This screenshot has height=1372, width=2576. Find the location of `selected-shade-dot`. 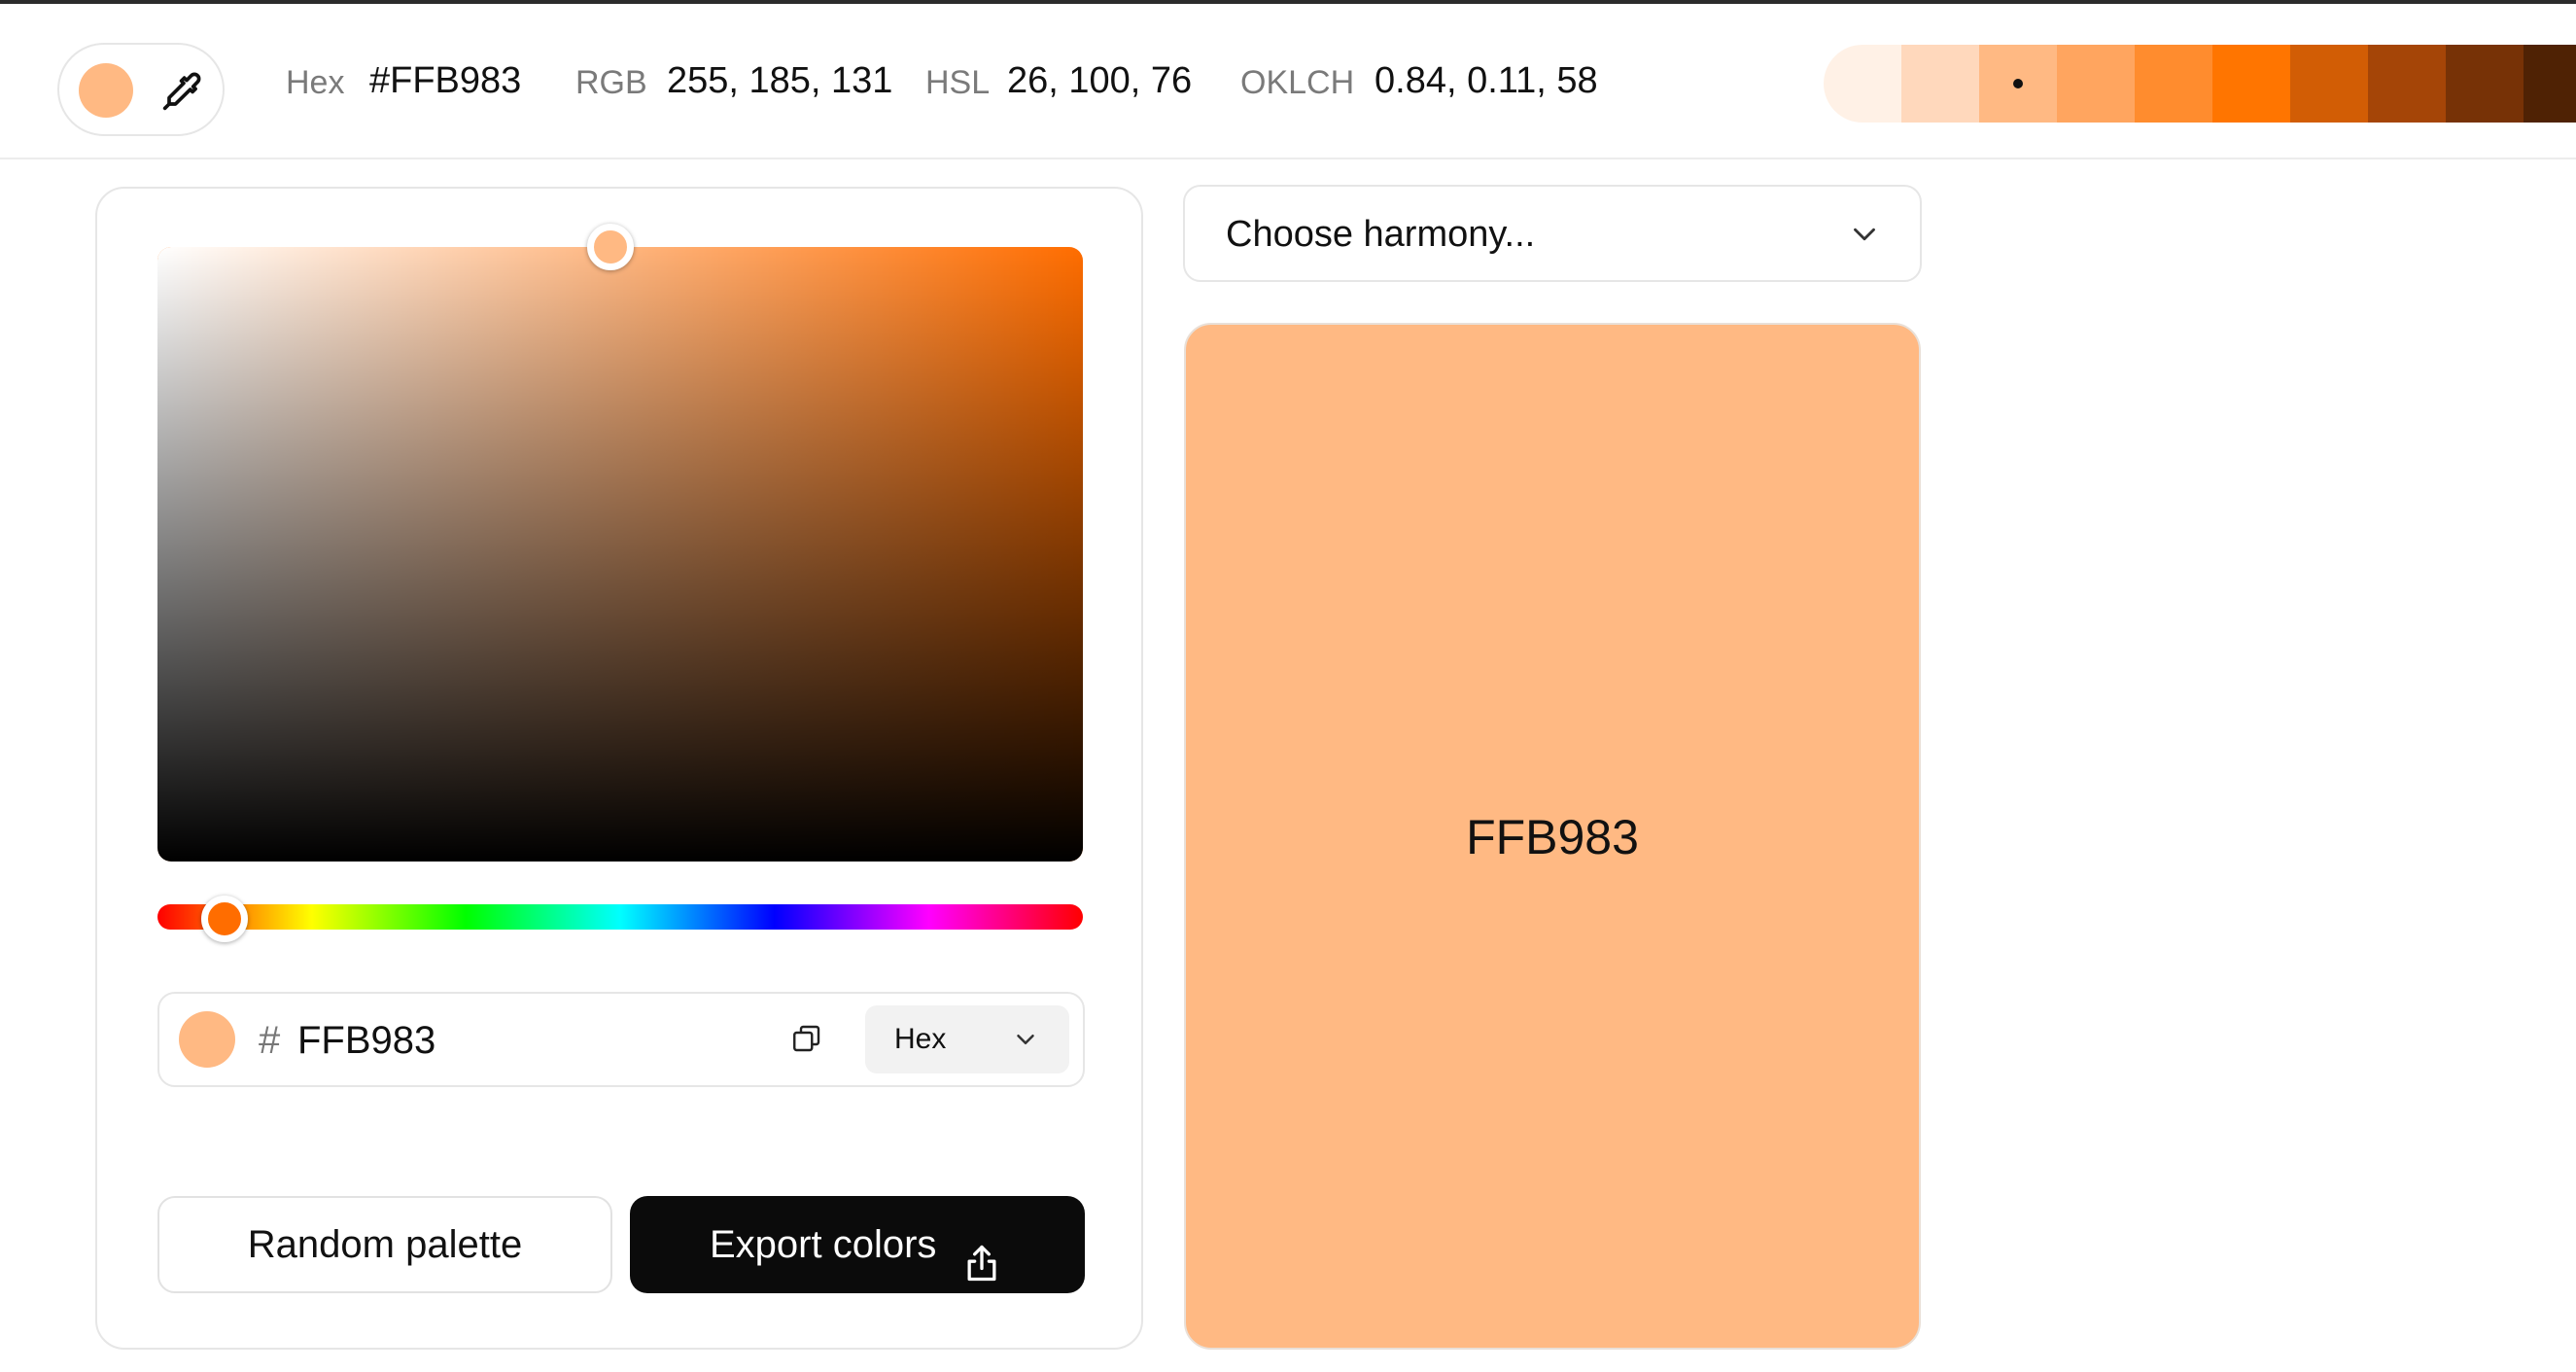

selected-shade-dot is located at coordinates (2018, 83).